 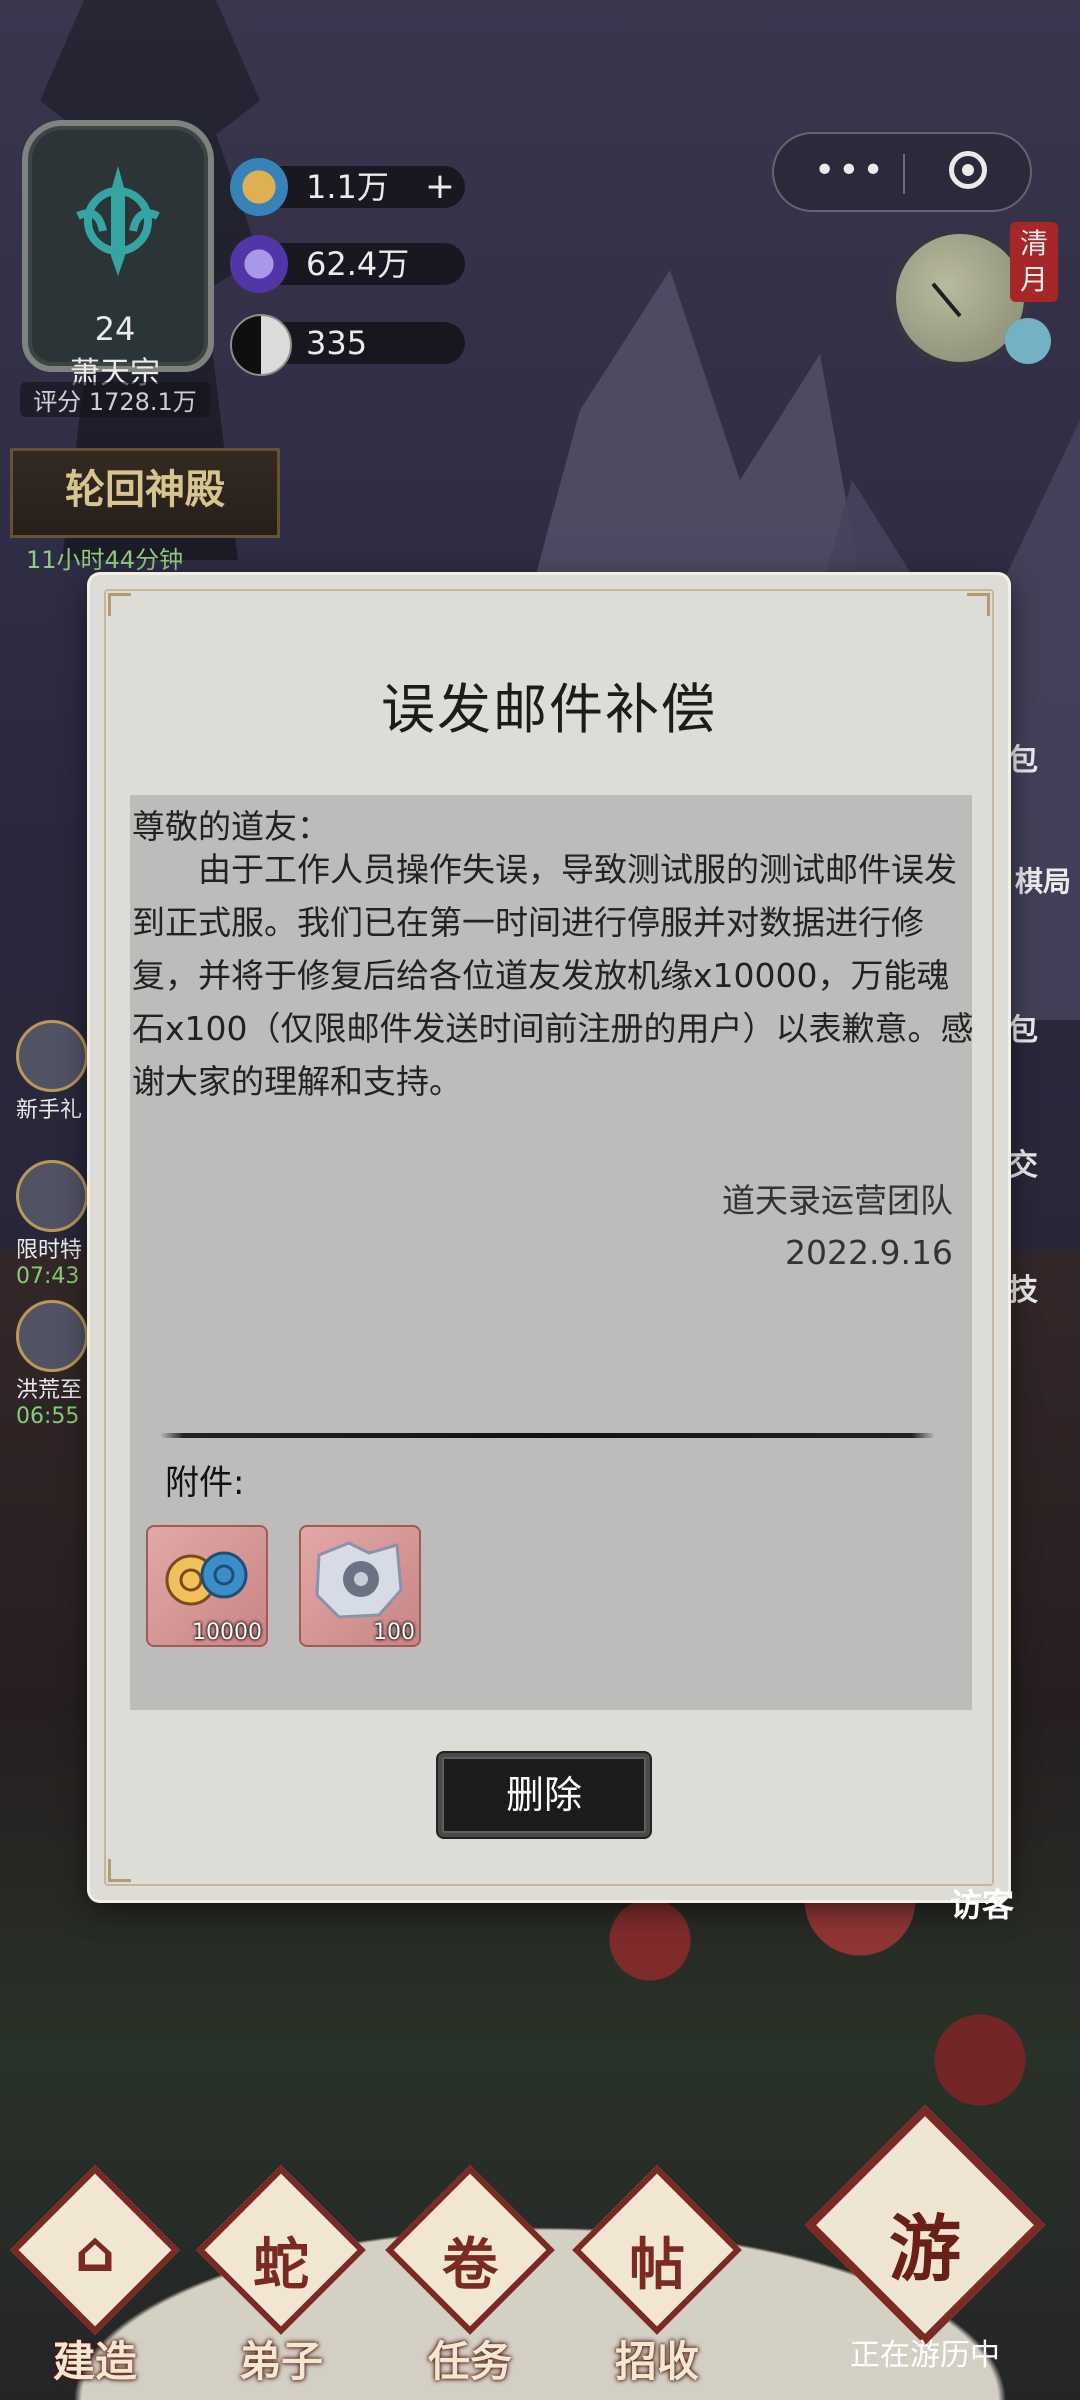 What do you see at coordinates (280, 2361) in the screenshot?
I see `nav-label: 弟子` at bounding box center [280, 2361].